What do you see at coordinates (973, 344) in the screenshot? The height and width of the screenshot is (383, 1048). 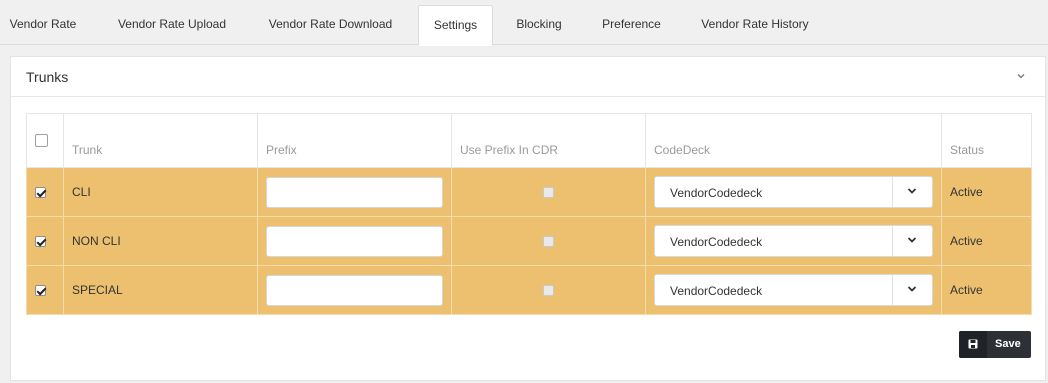 I see `floppy-disk-icon` at bounding box center [973, 344].